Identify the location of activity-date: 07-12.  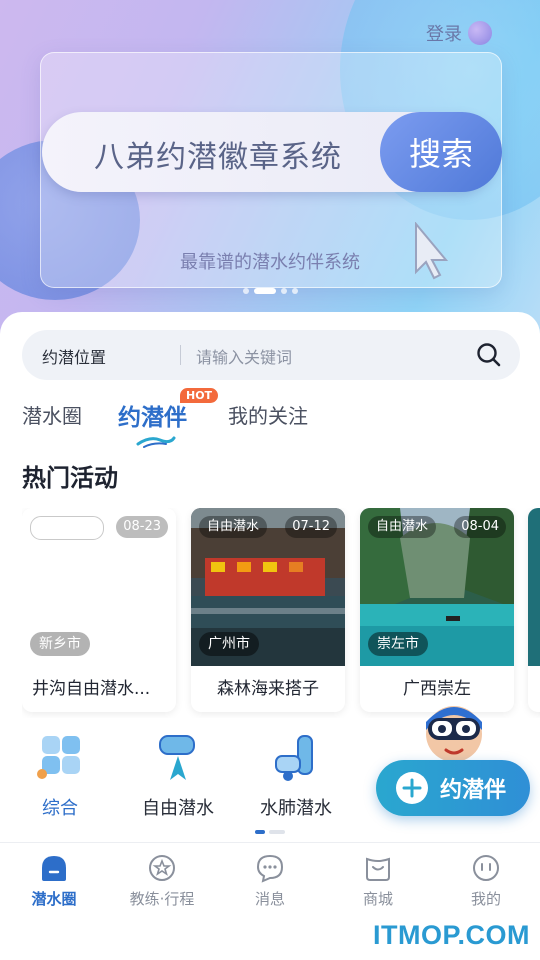
(311, 527).